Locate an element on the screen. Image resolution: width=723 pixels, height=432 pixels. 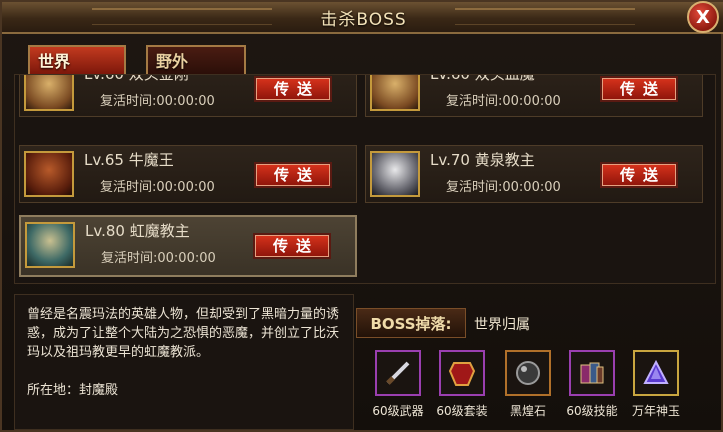
boss-name: Lv.60 双头金刚 is located at coordinates (136, 78).